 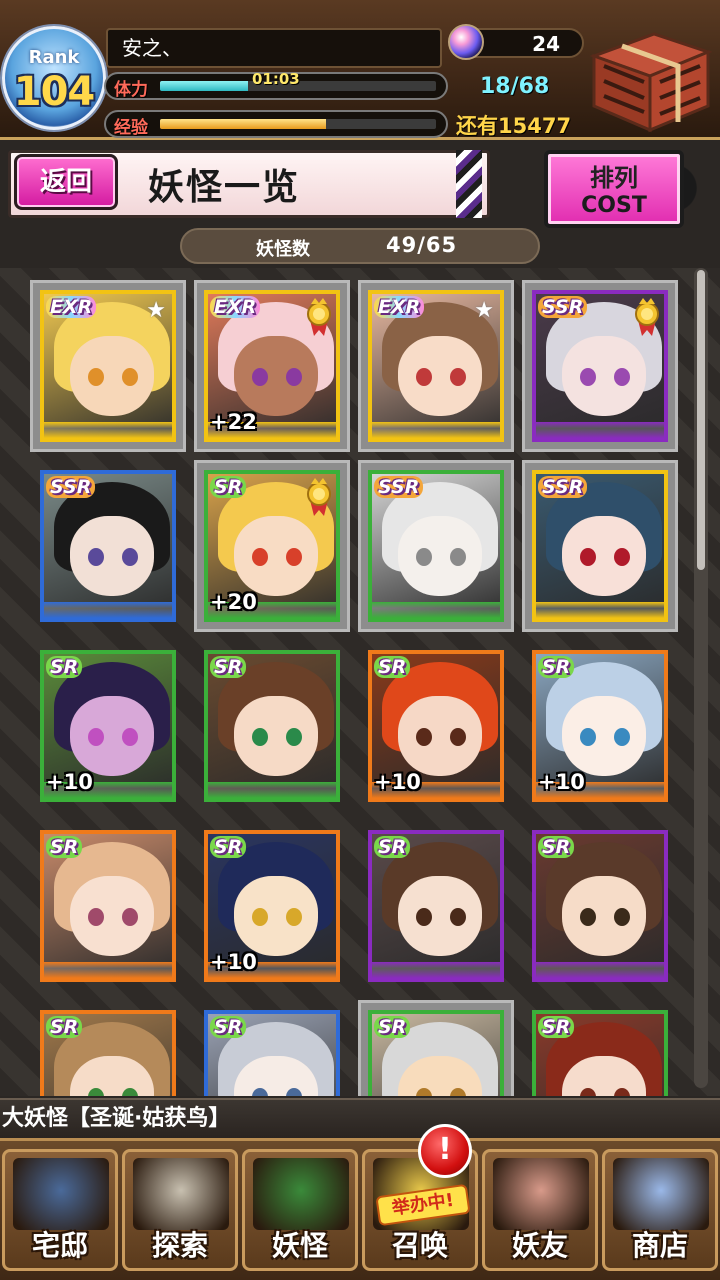 I want to click on sort-label: 排列, so click(x=614, y=178).